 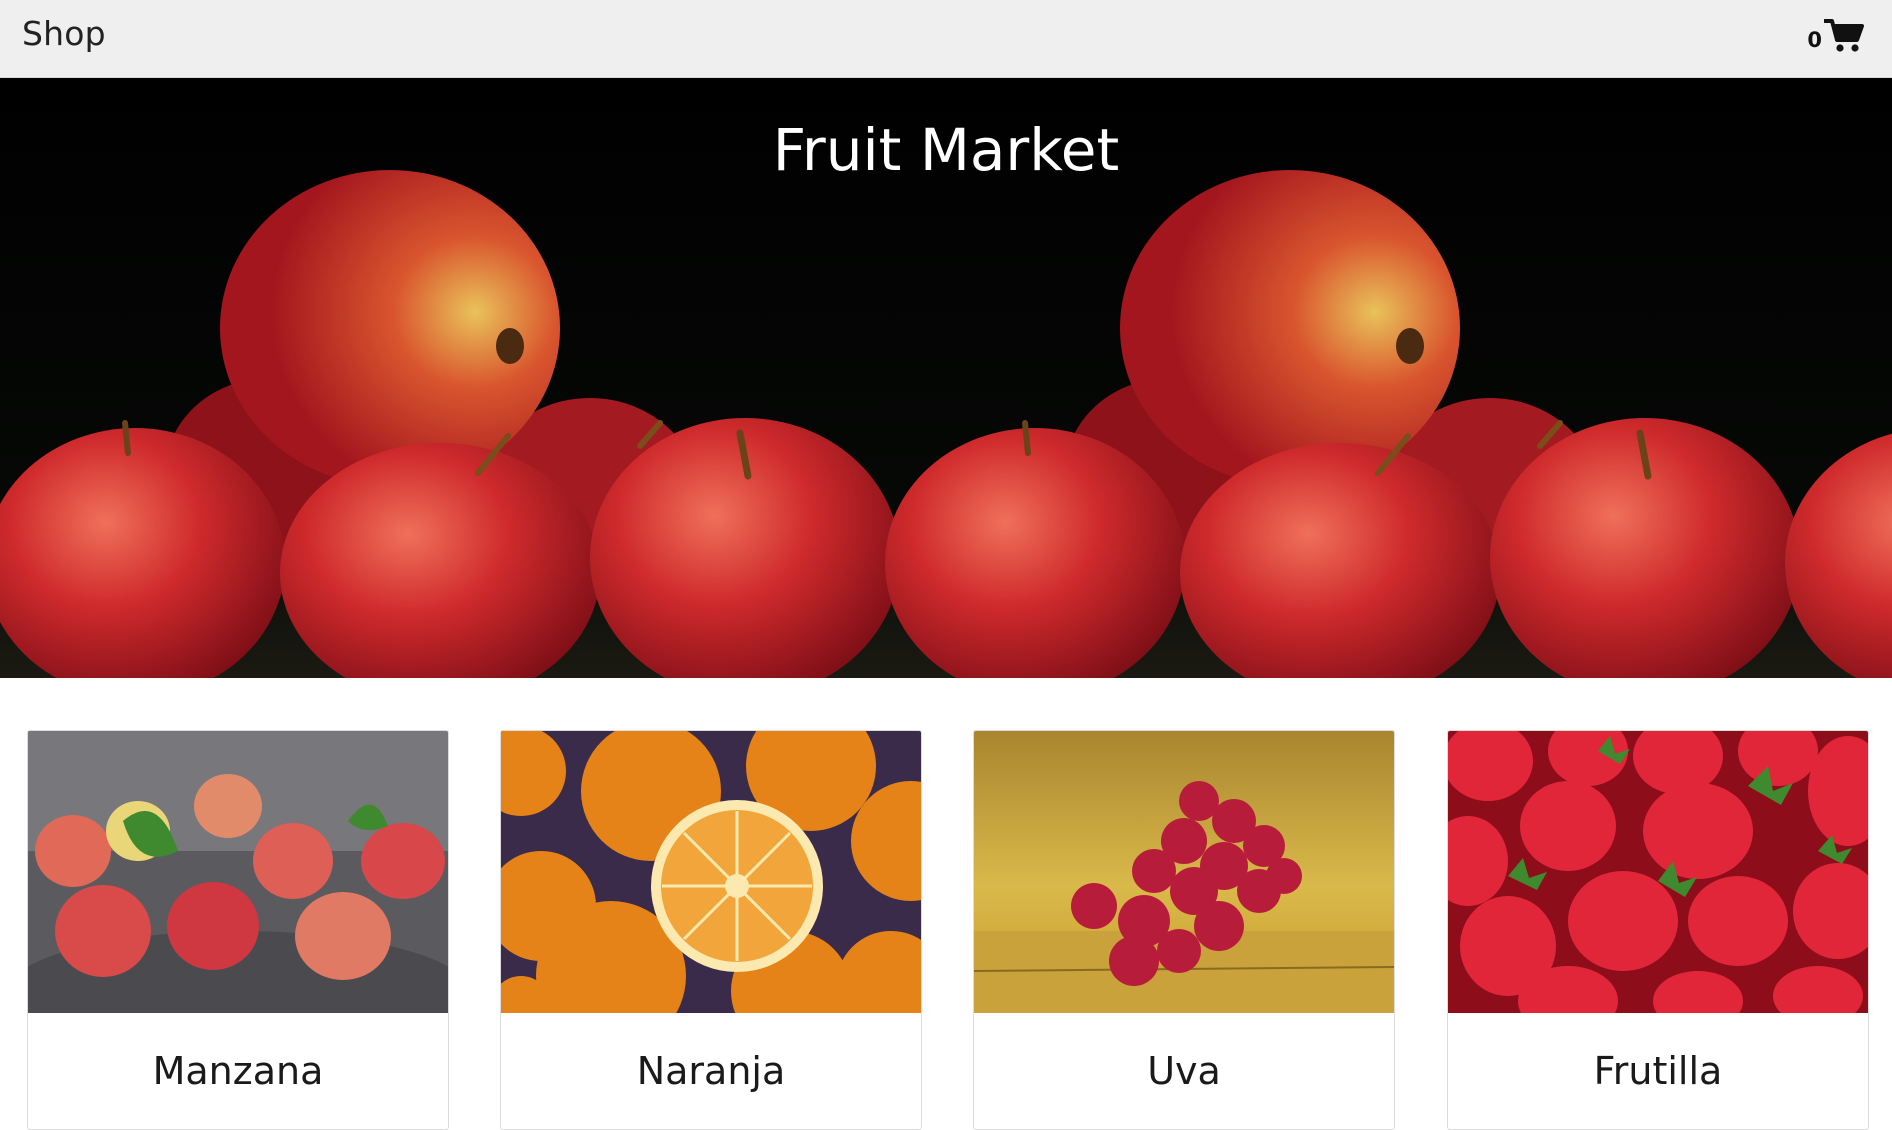 I want to click on hero-title: Fruit Market, so click(x=946, y=150).